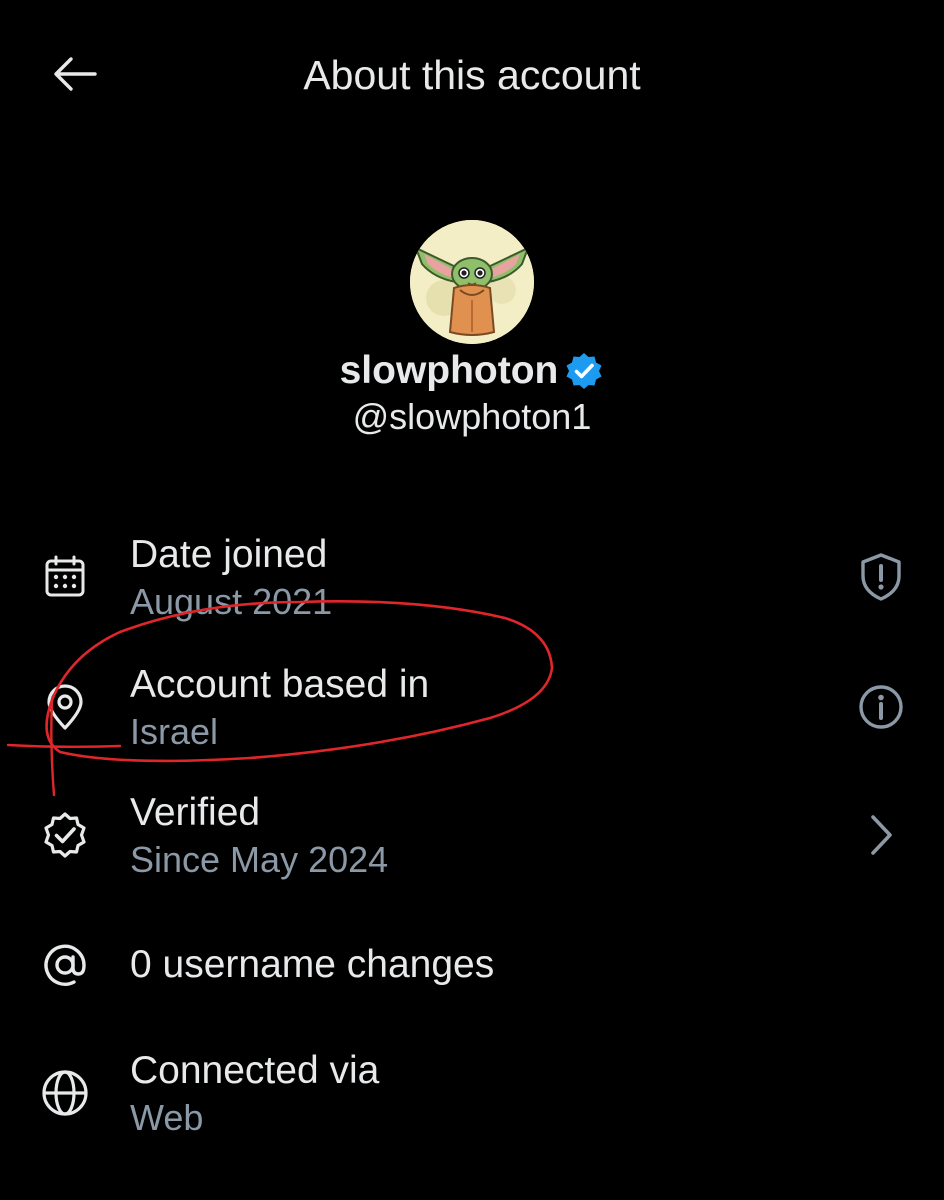 The width and height of the screenshot is (944, 1200). I want to click on row-title: Verified, so click(195, 812).